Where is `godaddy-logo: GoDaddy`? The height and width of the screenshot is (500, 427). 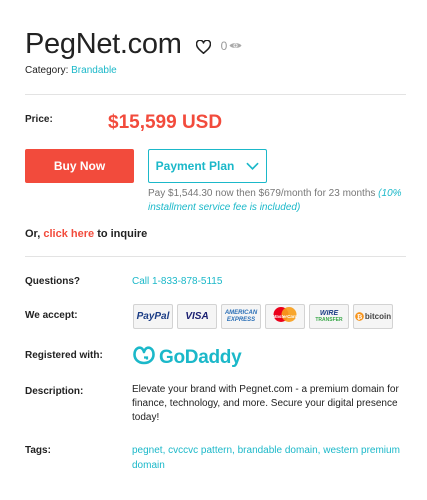
godaddy-logo: GoDaddy is located at coordinates (187, 357).